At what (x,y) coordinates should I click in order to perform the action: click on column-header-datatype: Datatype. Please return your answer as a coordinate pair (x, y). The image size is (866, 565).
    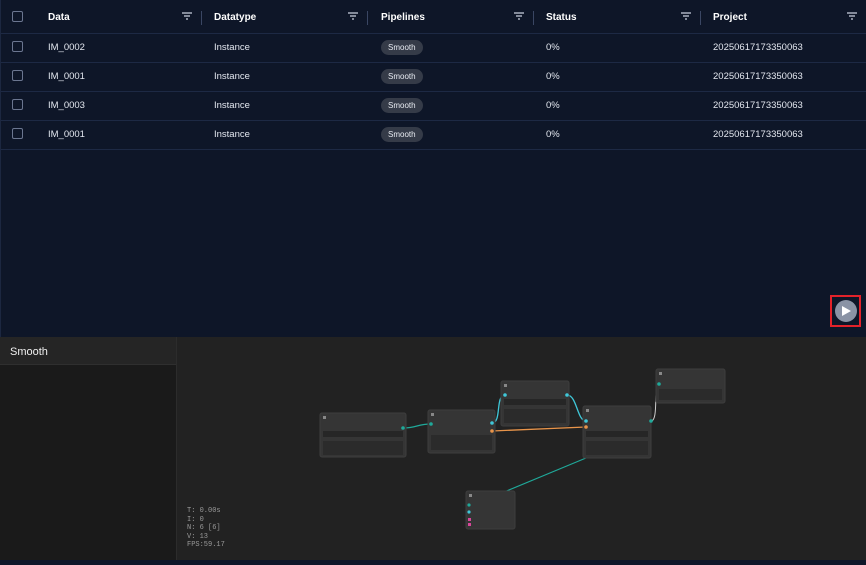
    Looking at the image, I should click on (235, 17).